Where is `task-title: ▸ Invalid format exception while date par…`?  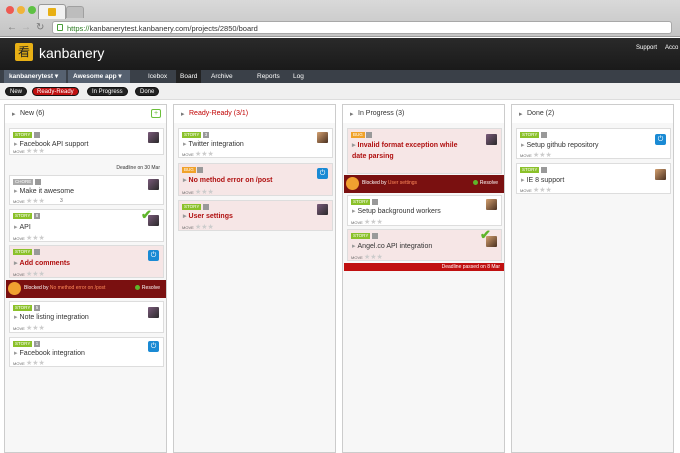 task-title: ▸ Invalid format exception while date par… is located at coordinates (412, 151).